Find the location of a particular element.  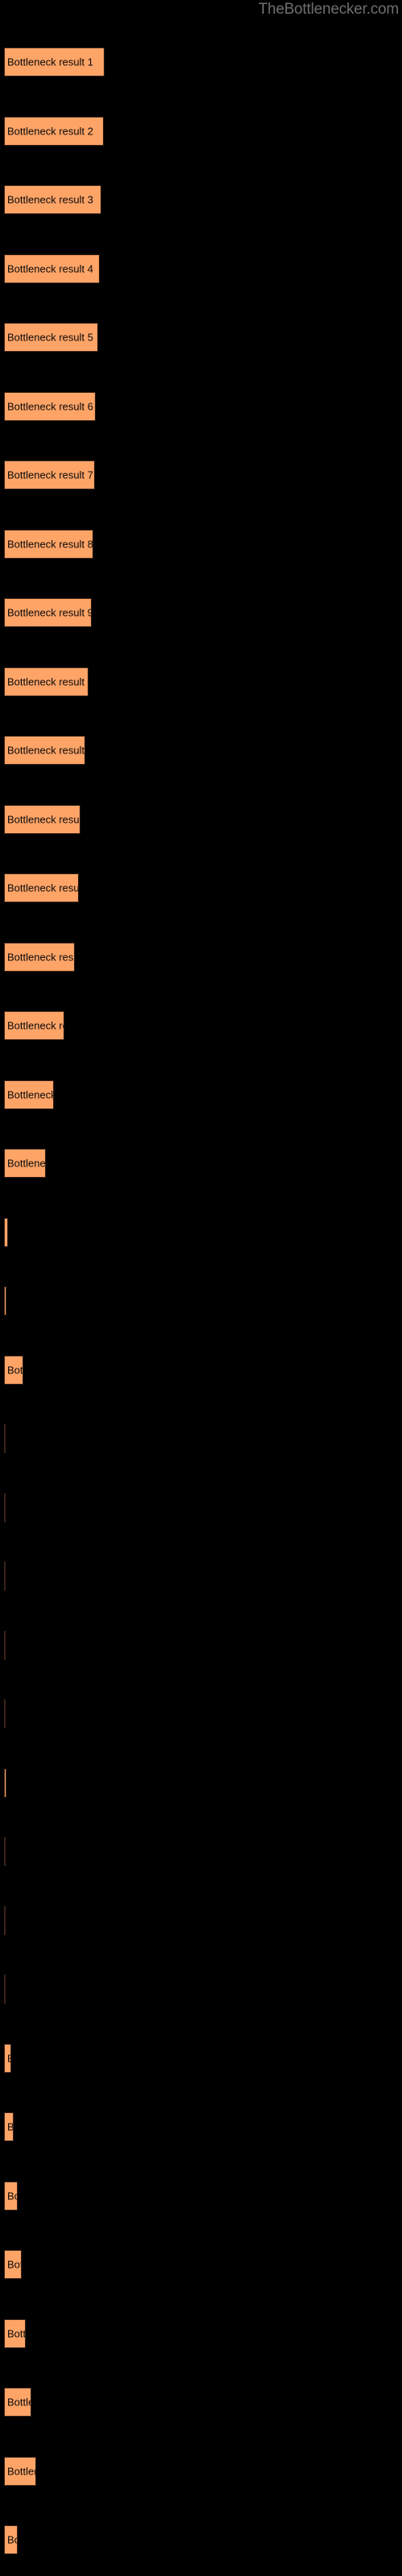

chart-bar: Bottleneck result 12 is located at coordinates (42, 819).